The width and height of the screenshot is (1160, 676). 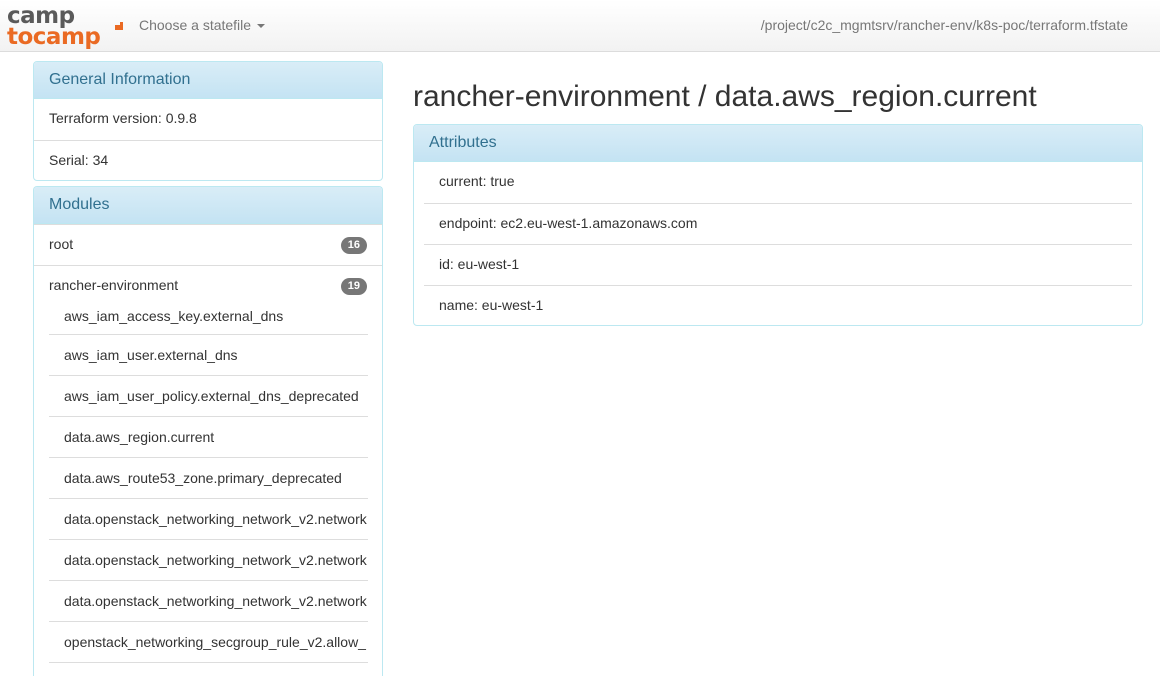 What do you see at coordinates (778, 143) in the screenshot?
I see `panel-heading: Attributes` at bounding box center [778, 143].